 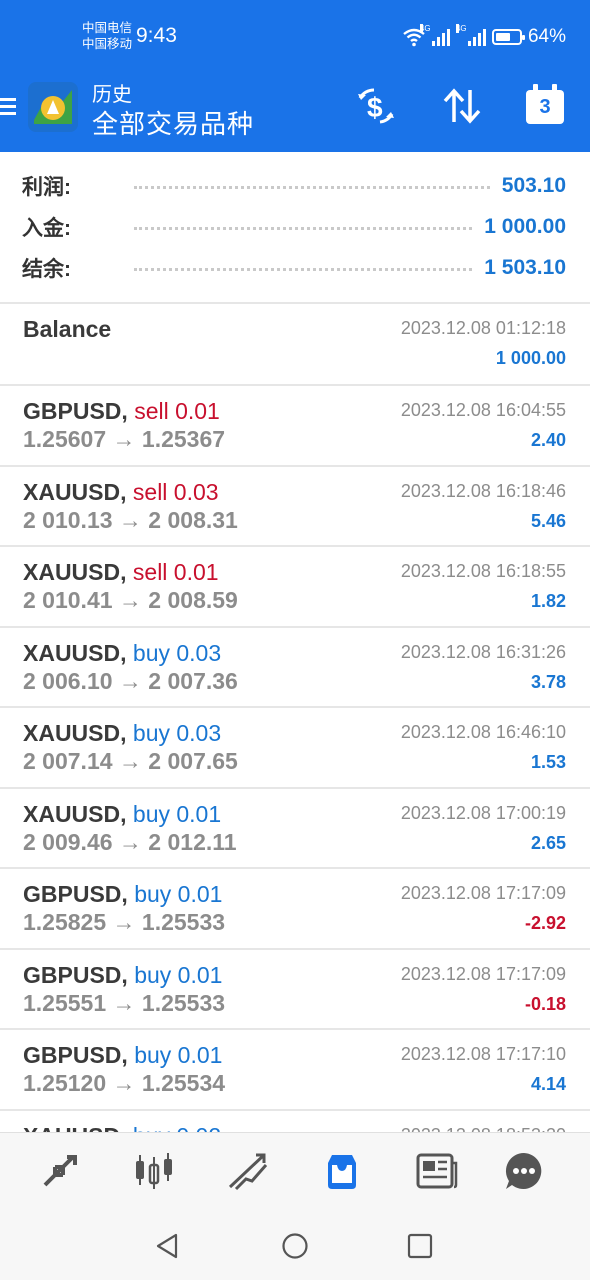 I want to click on trade-prices: 2 010.41 → 2 008.59, so click(x=130, y=600).